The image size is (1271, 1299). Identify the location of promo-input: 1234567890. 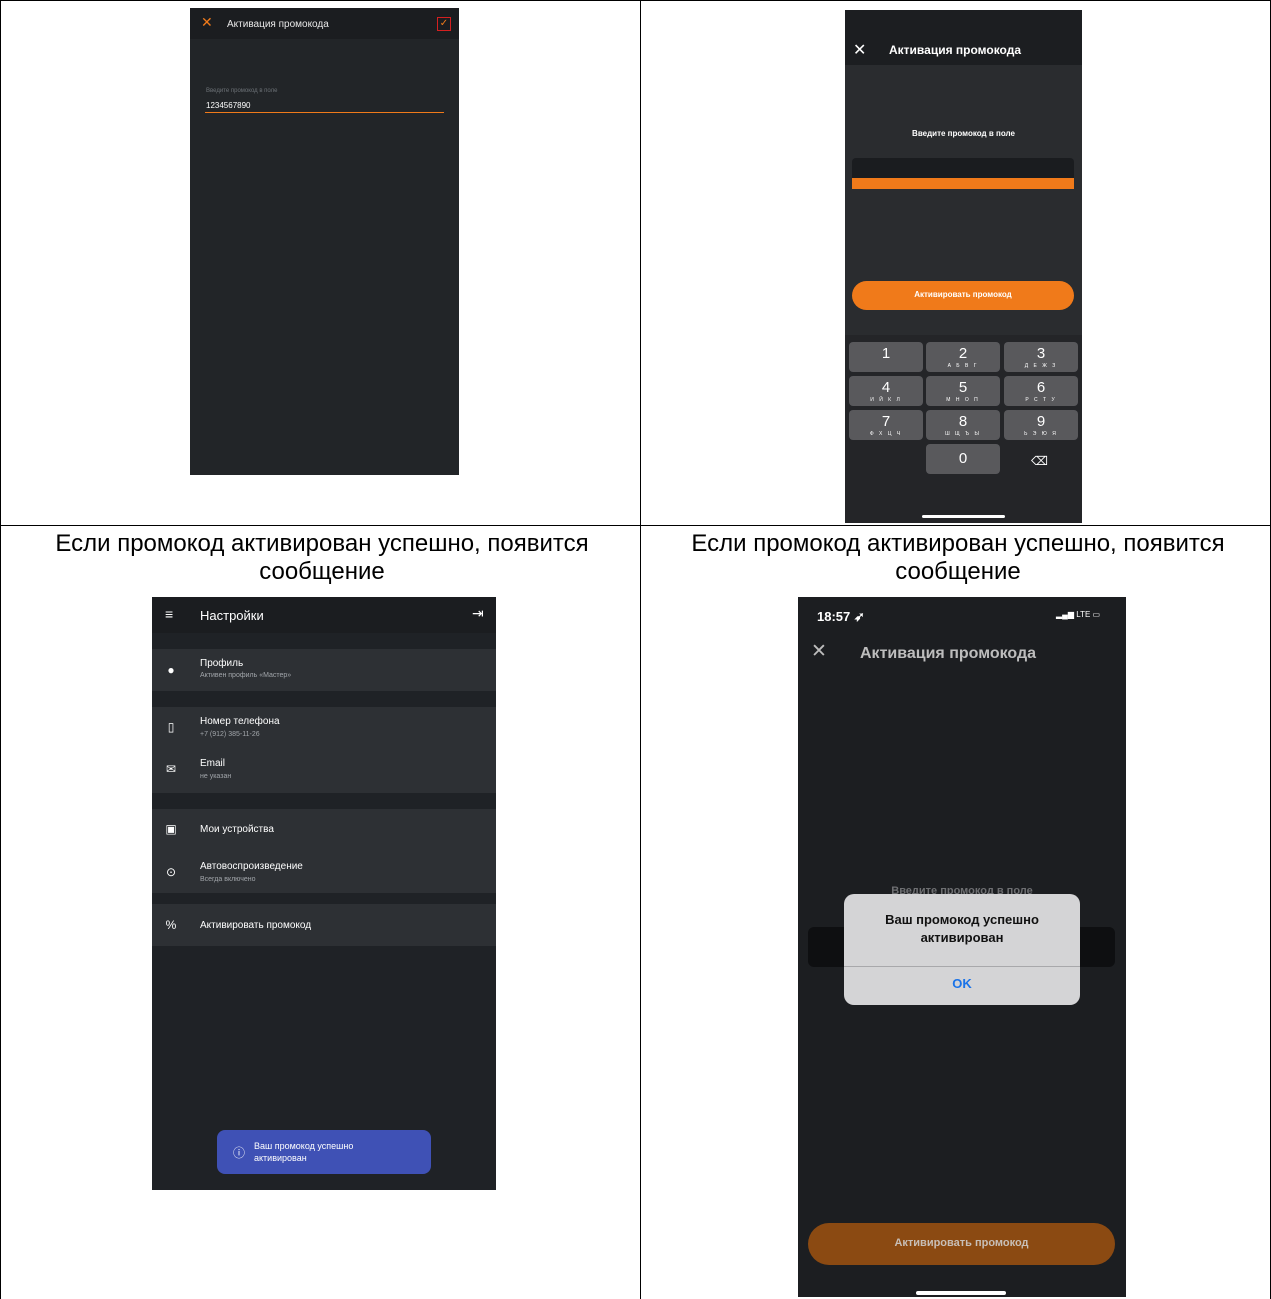
(228, 105).